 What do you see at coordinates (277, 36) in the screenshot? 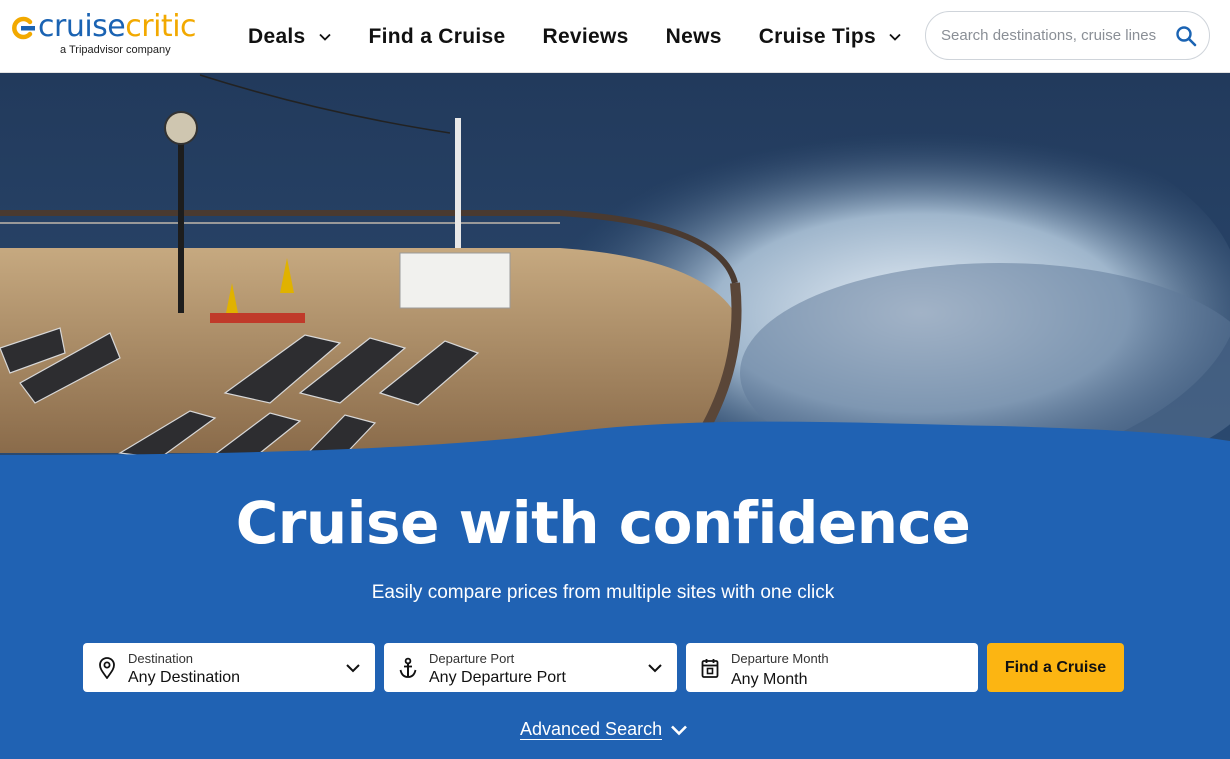
I see `nav-item-label: Deals` at bounding box center [277, 36].